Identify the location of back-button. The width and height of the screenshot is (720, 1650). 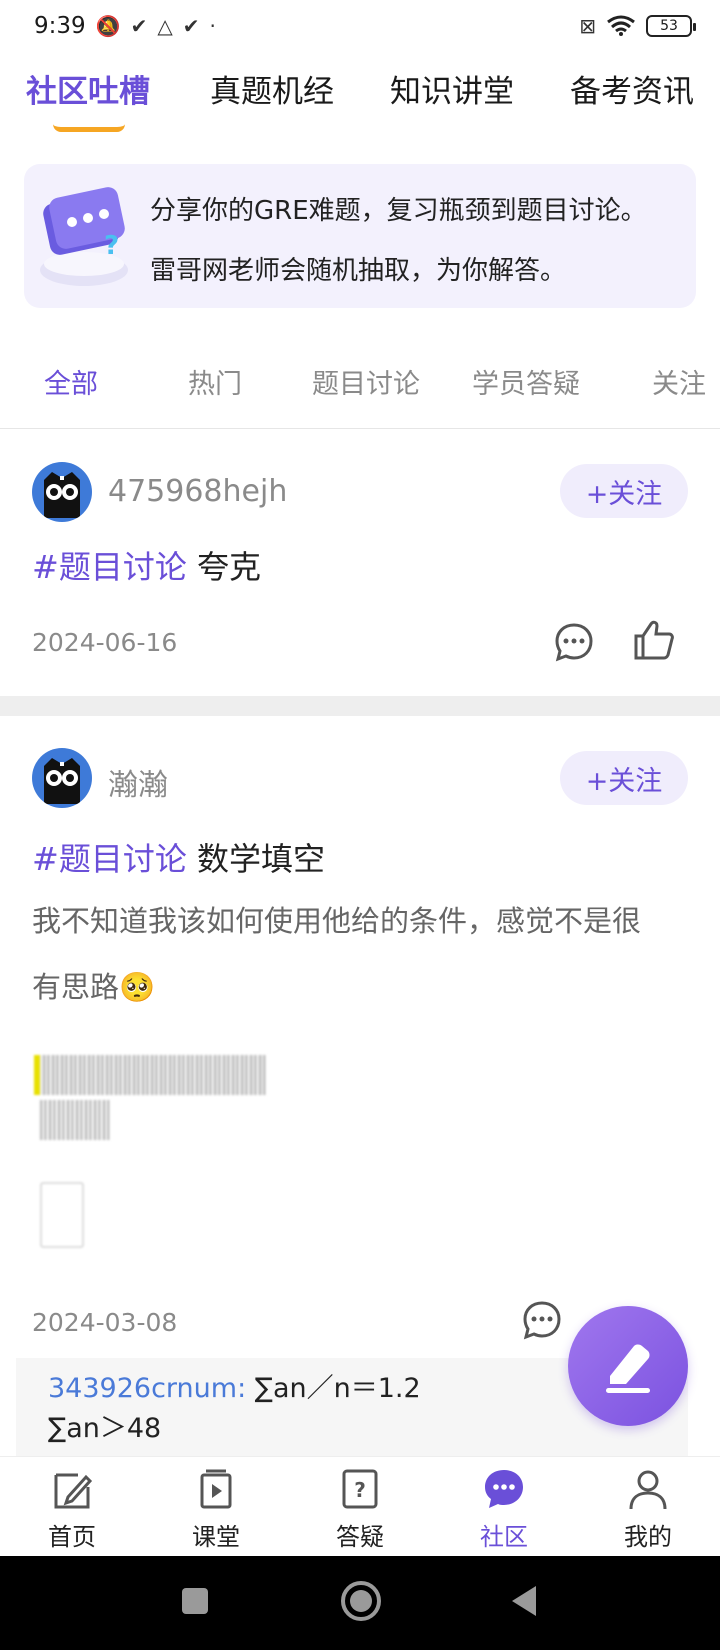
(524, 1601).